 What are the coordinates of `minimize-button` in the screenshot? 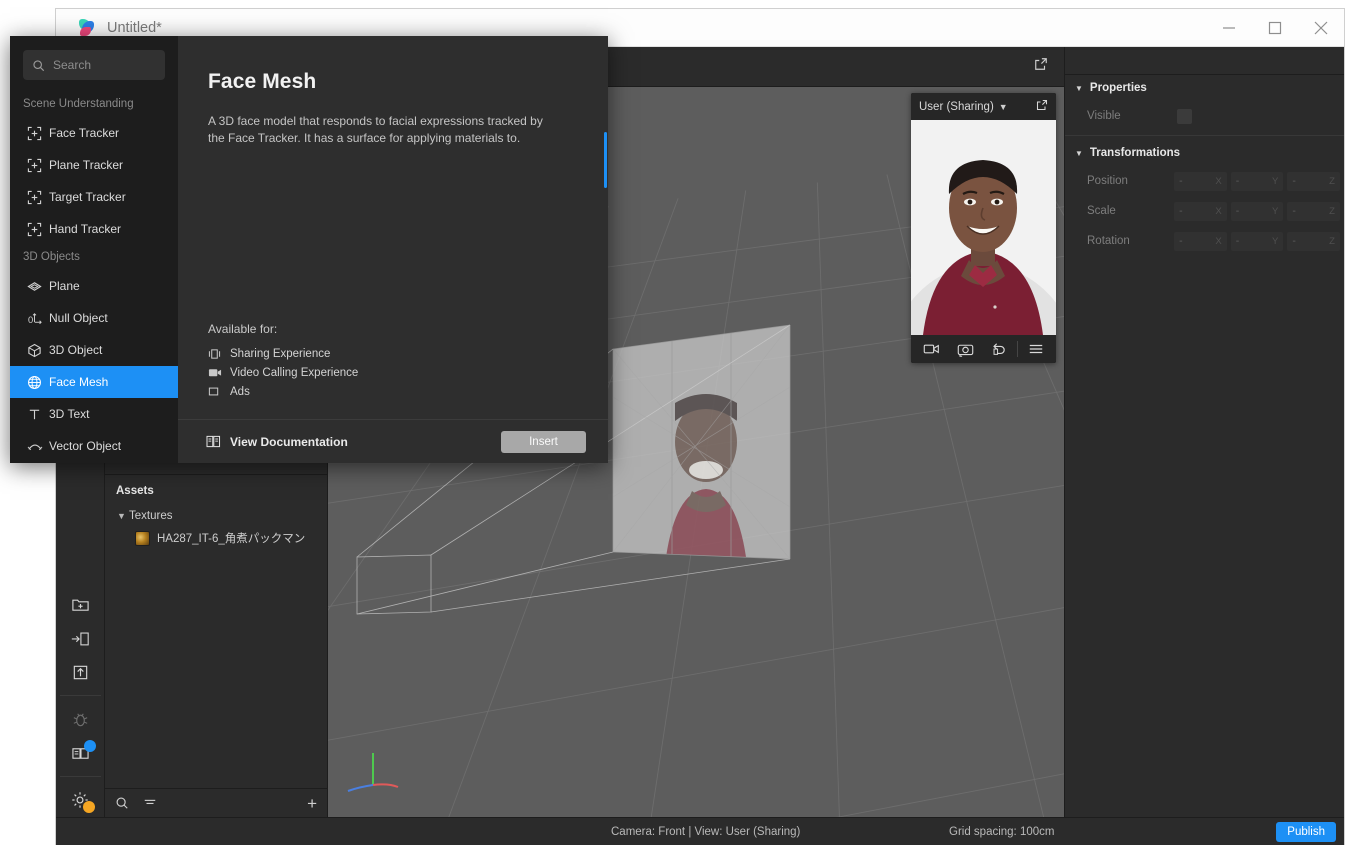 It's located at (1229, 27).